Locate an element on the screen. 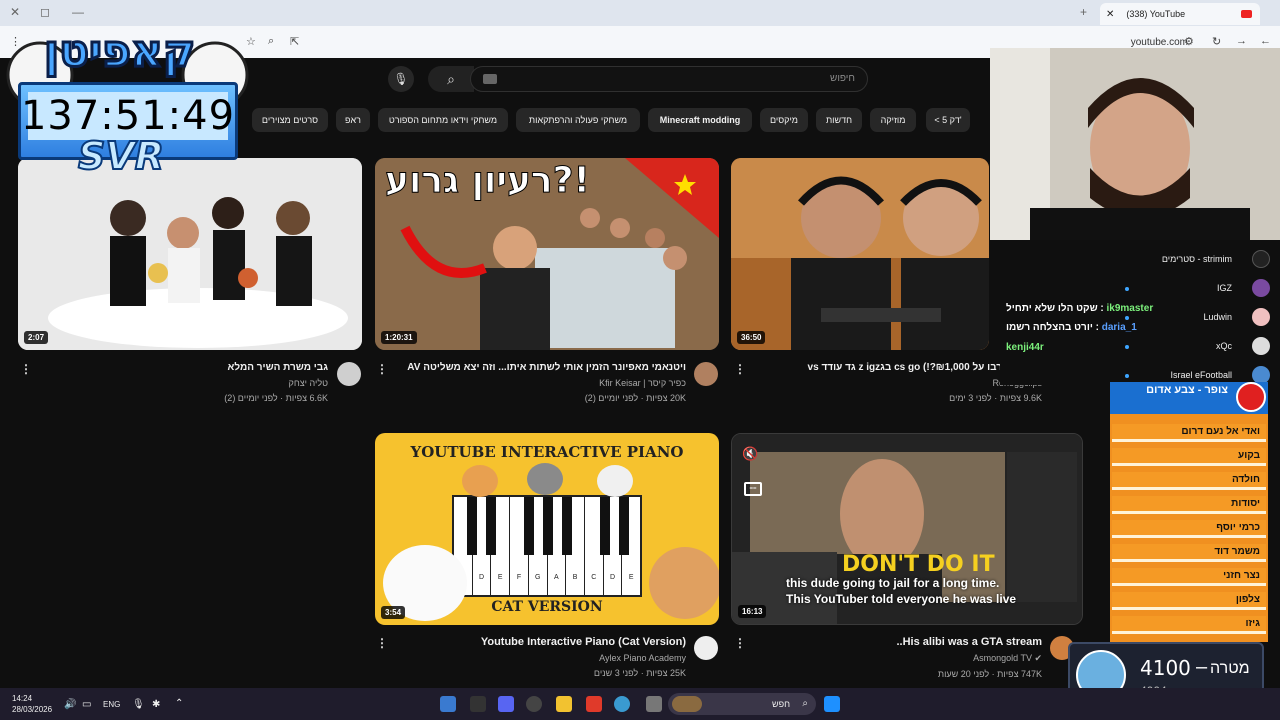  video-stats: 747K צפיות · לפני 20 שעות is located at coordinates (989, 674).